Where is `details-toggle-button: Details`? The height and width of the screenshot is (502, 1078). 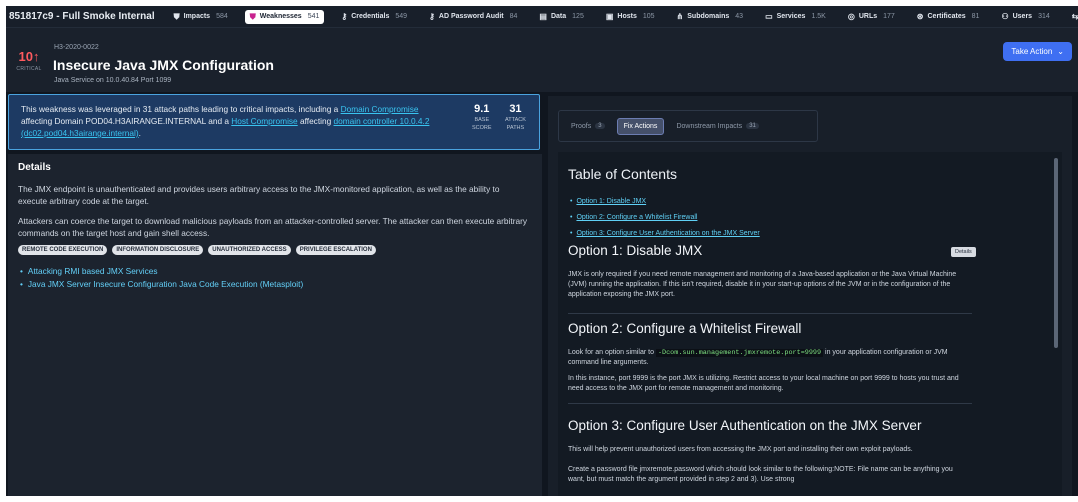 details-toggle-button: Details is located at coordinates (963, 252).